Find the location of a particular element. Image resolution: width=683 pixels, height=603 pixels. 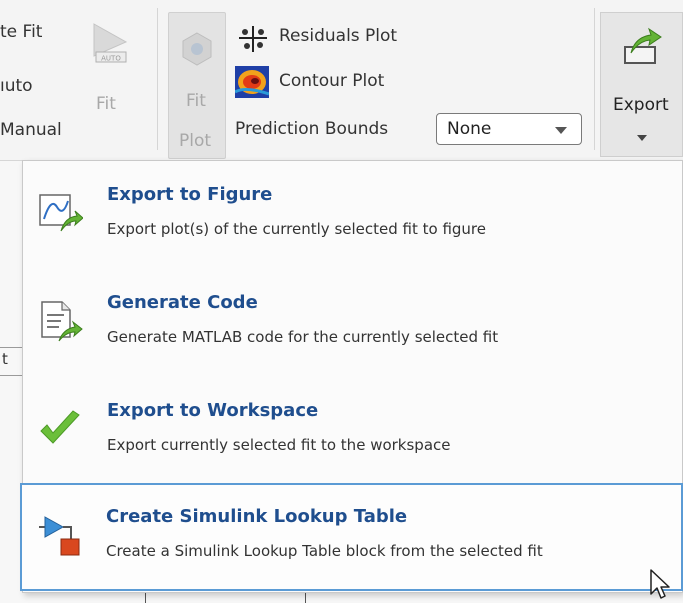

fit-plot-button: Fit Plot is located at coordinates (197, 85).